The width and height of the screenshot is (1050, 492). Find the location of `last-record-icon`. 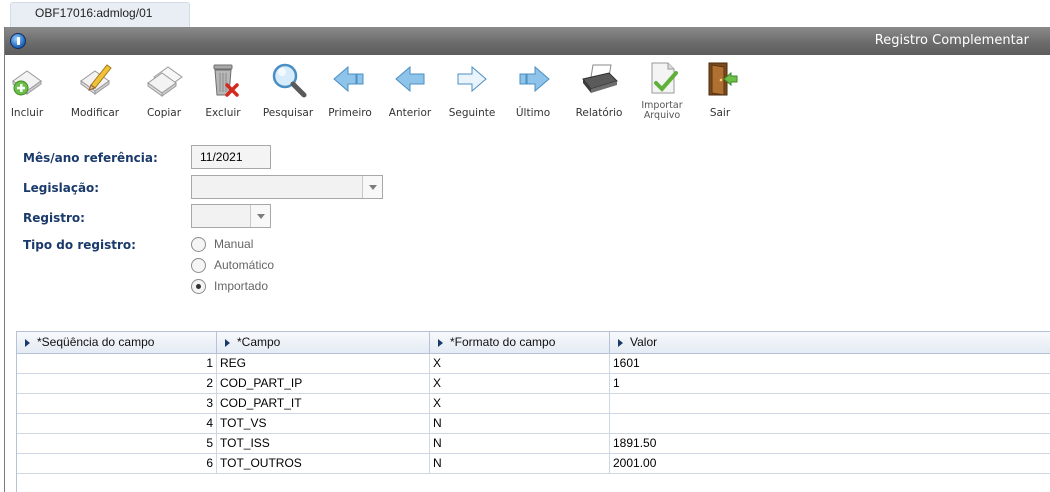

last-record-icon is located at coordinates (534, 79).